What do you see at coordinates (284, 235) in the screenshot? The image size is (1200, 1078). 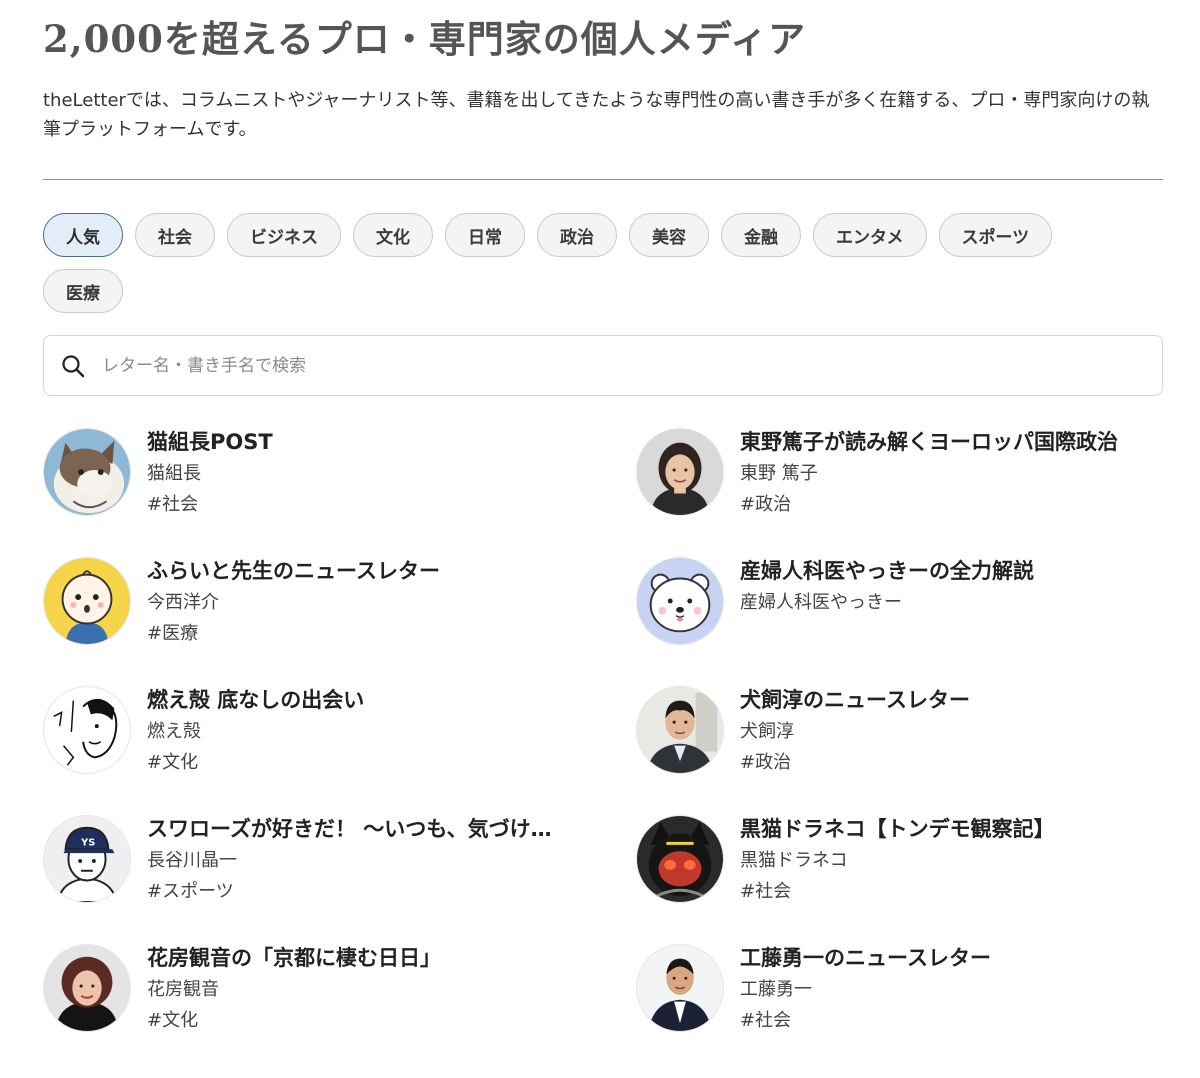 I see `category-chip-business: ビジネス` at bounding box center [284, 235].